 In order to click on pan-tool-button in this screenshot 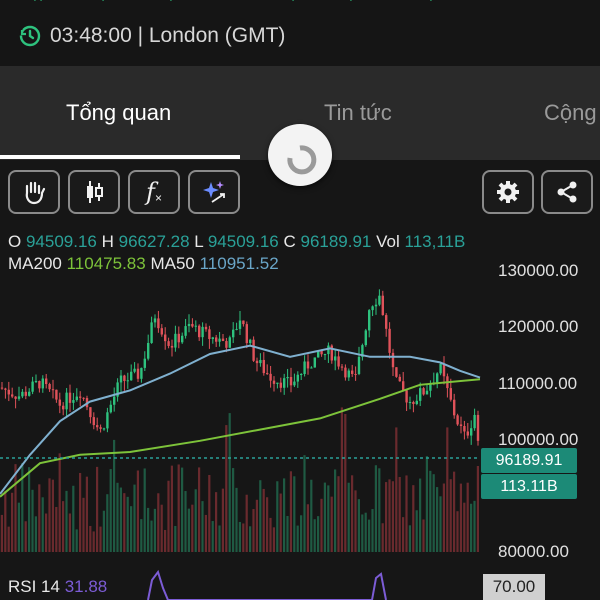, I will do `click(34, 192)`.